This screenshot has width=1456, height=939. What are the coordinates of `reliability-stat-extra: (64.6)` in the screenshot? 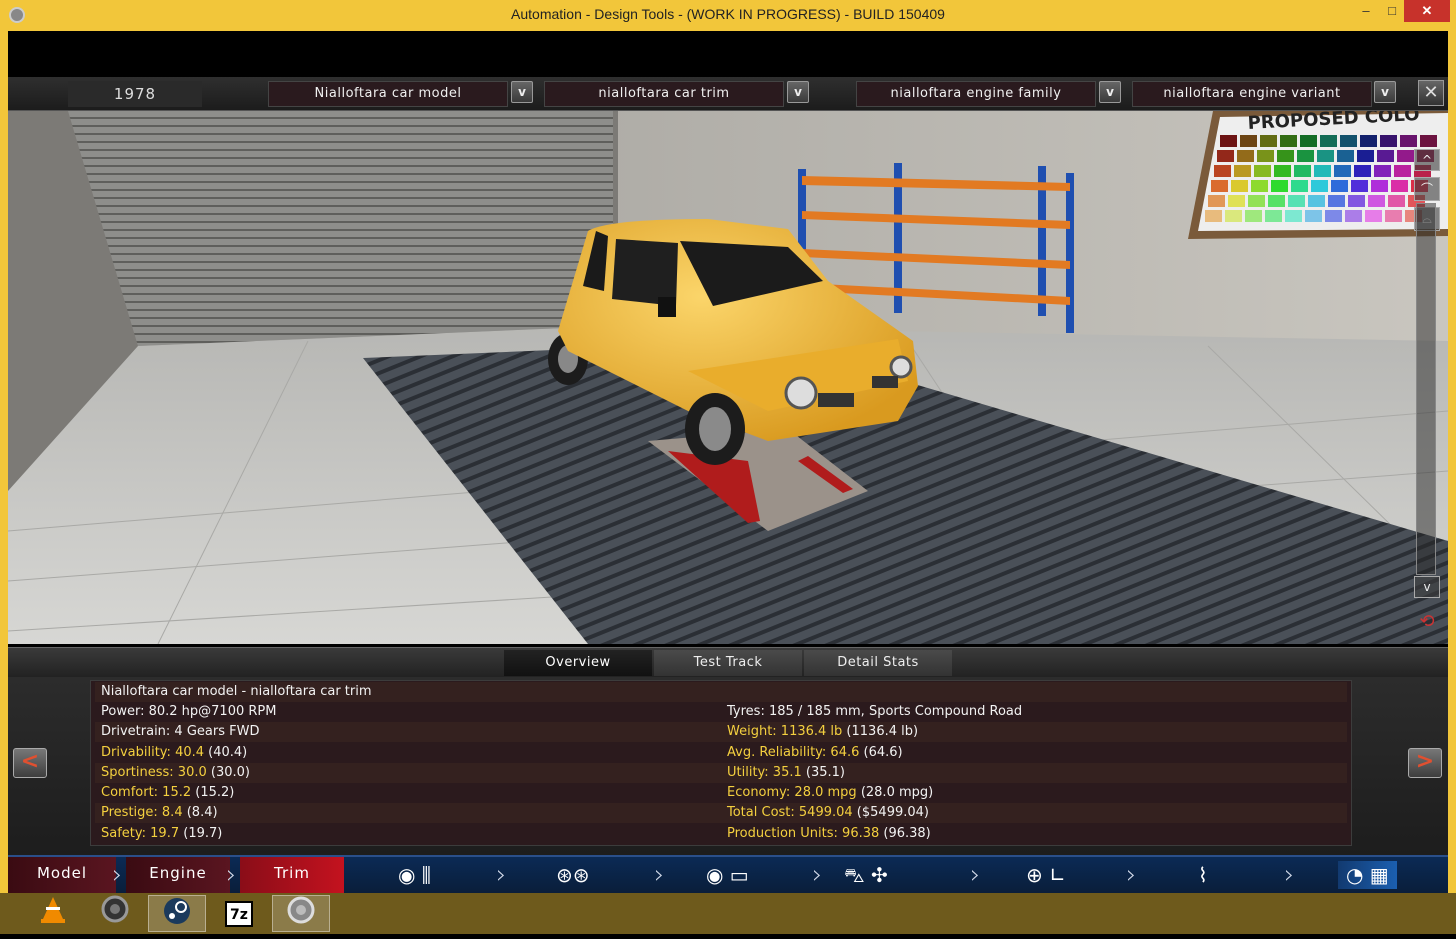 It's located at (881, 752).